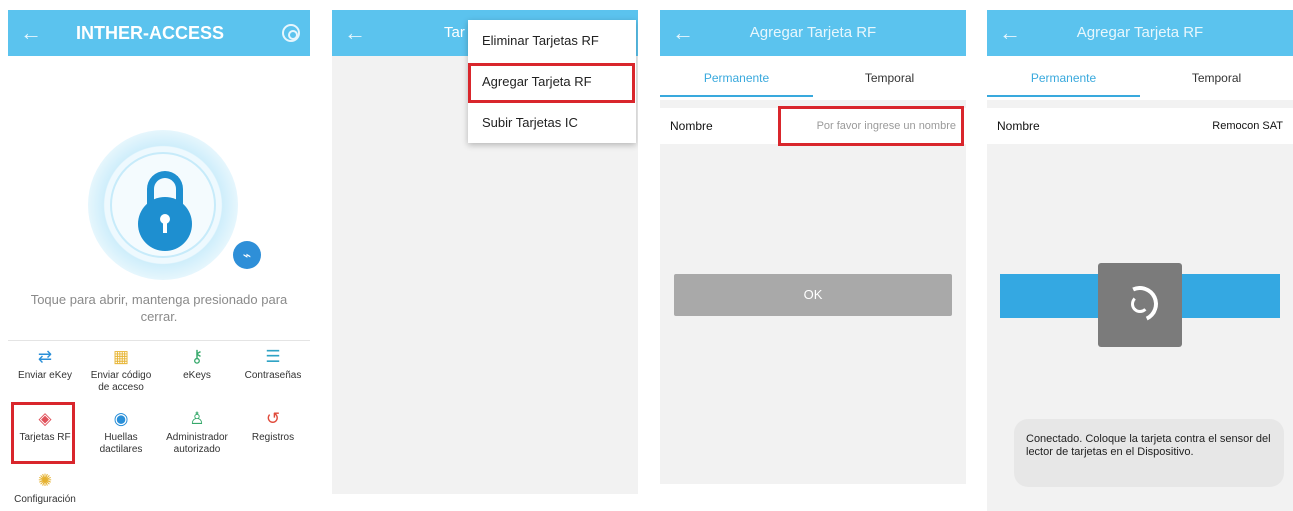 The image size is (1293, 511). Describe the element at coordinates (813, 295) in the screenshot. I see `ok-button: OK` at that location.